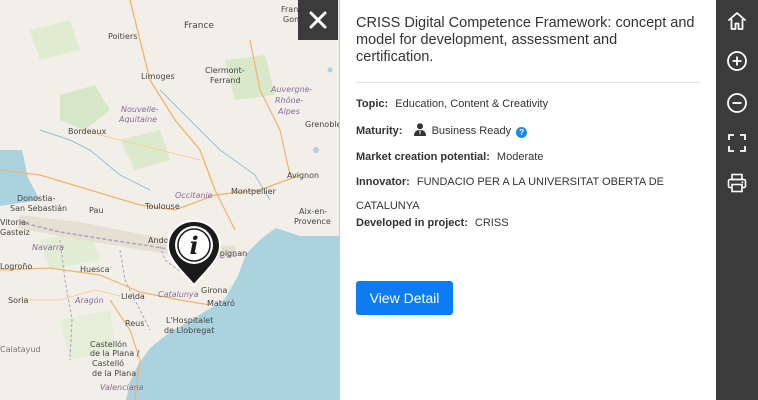  I want to click on place-label: Navarra, so click(48, 247).